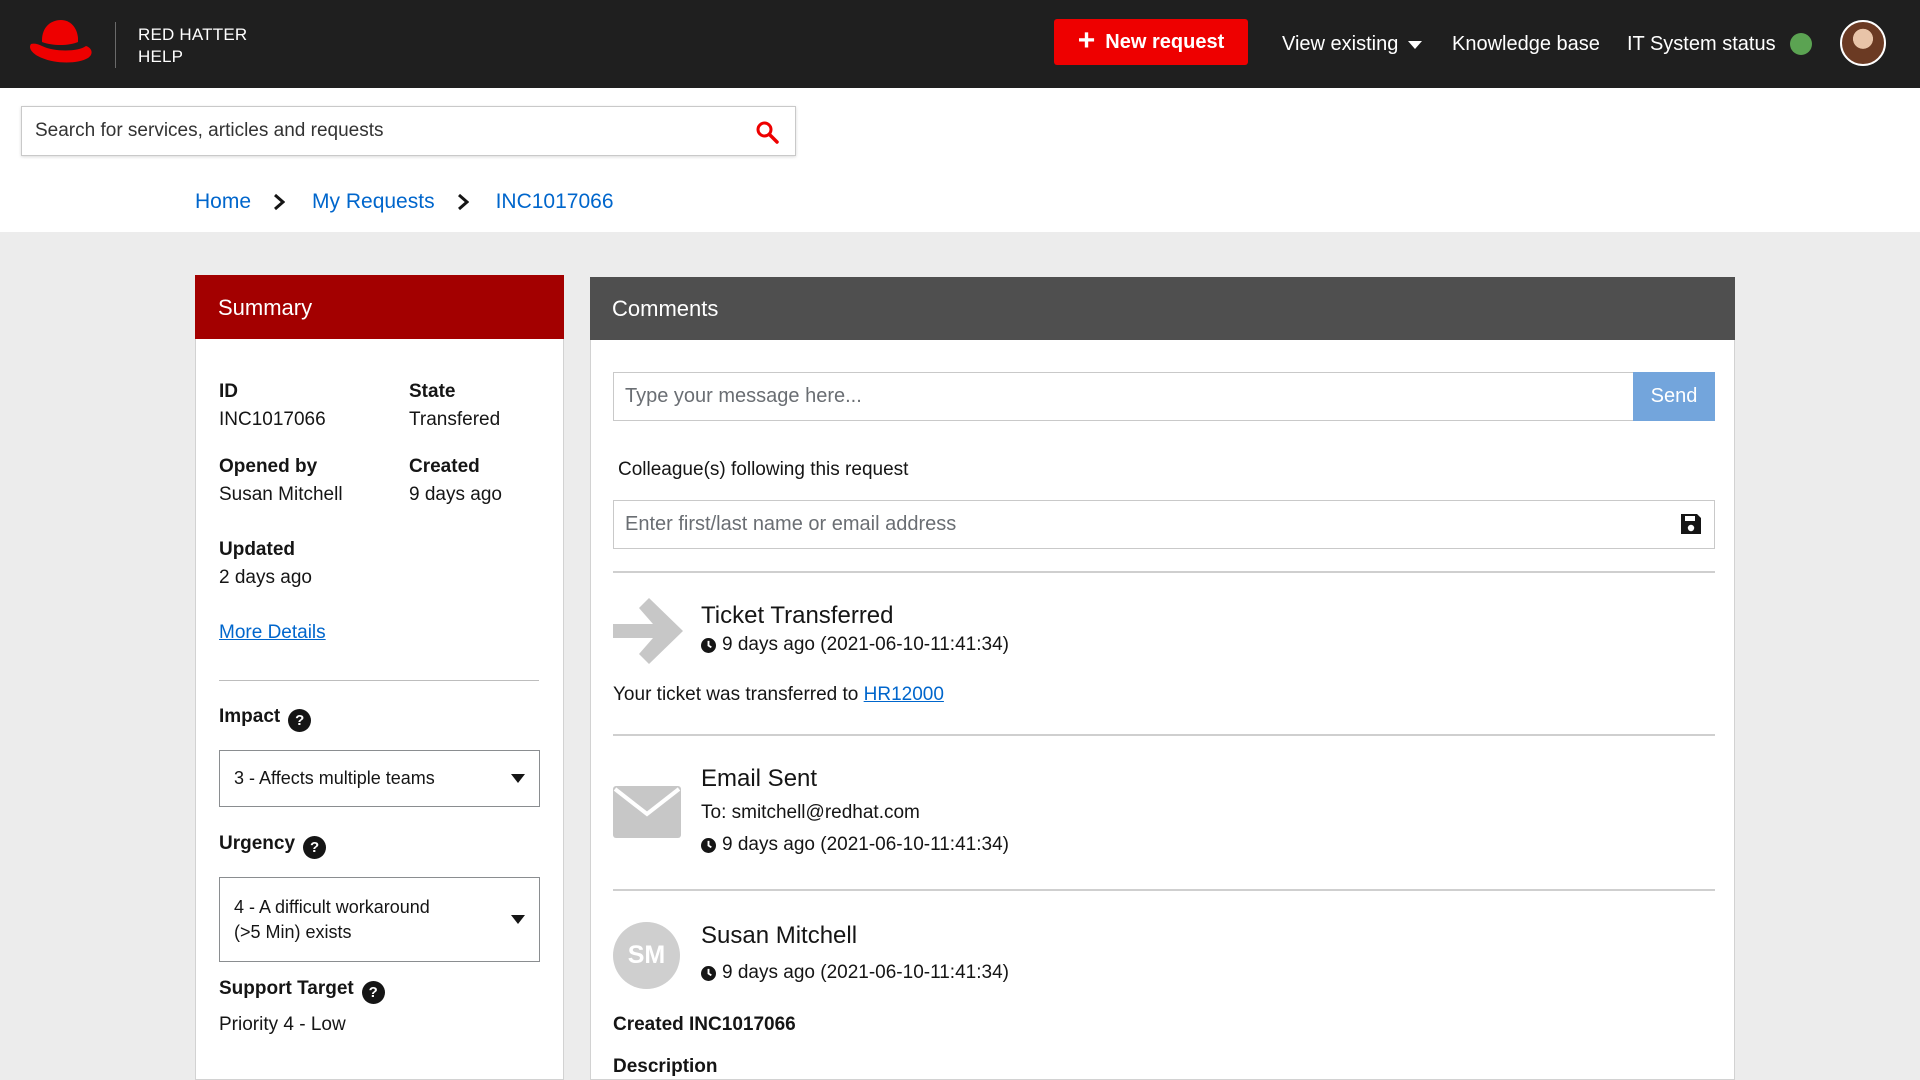 The width and height of the screenshot is (1920, 1080). Describe the element at coordinates (332, 906) in the screenshot. I see `urgency-value-line-1: 4 - A difficult workaround` at that location.